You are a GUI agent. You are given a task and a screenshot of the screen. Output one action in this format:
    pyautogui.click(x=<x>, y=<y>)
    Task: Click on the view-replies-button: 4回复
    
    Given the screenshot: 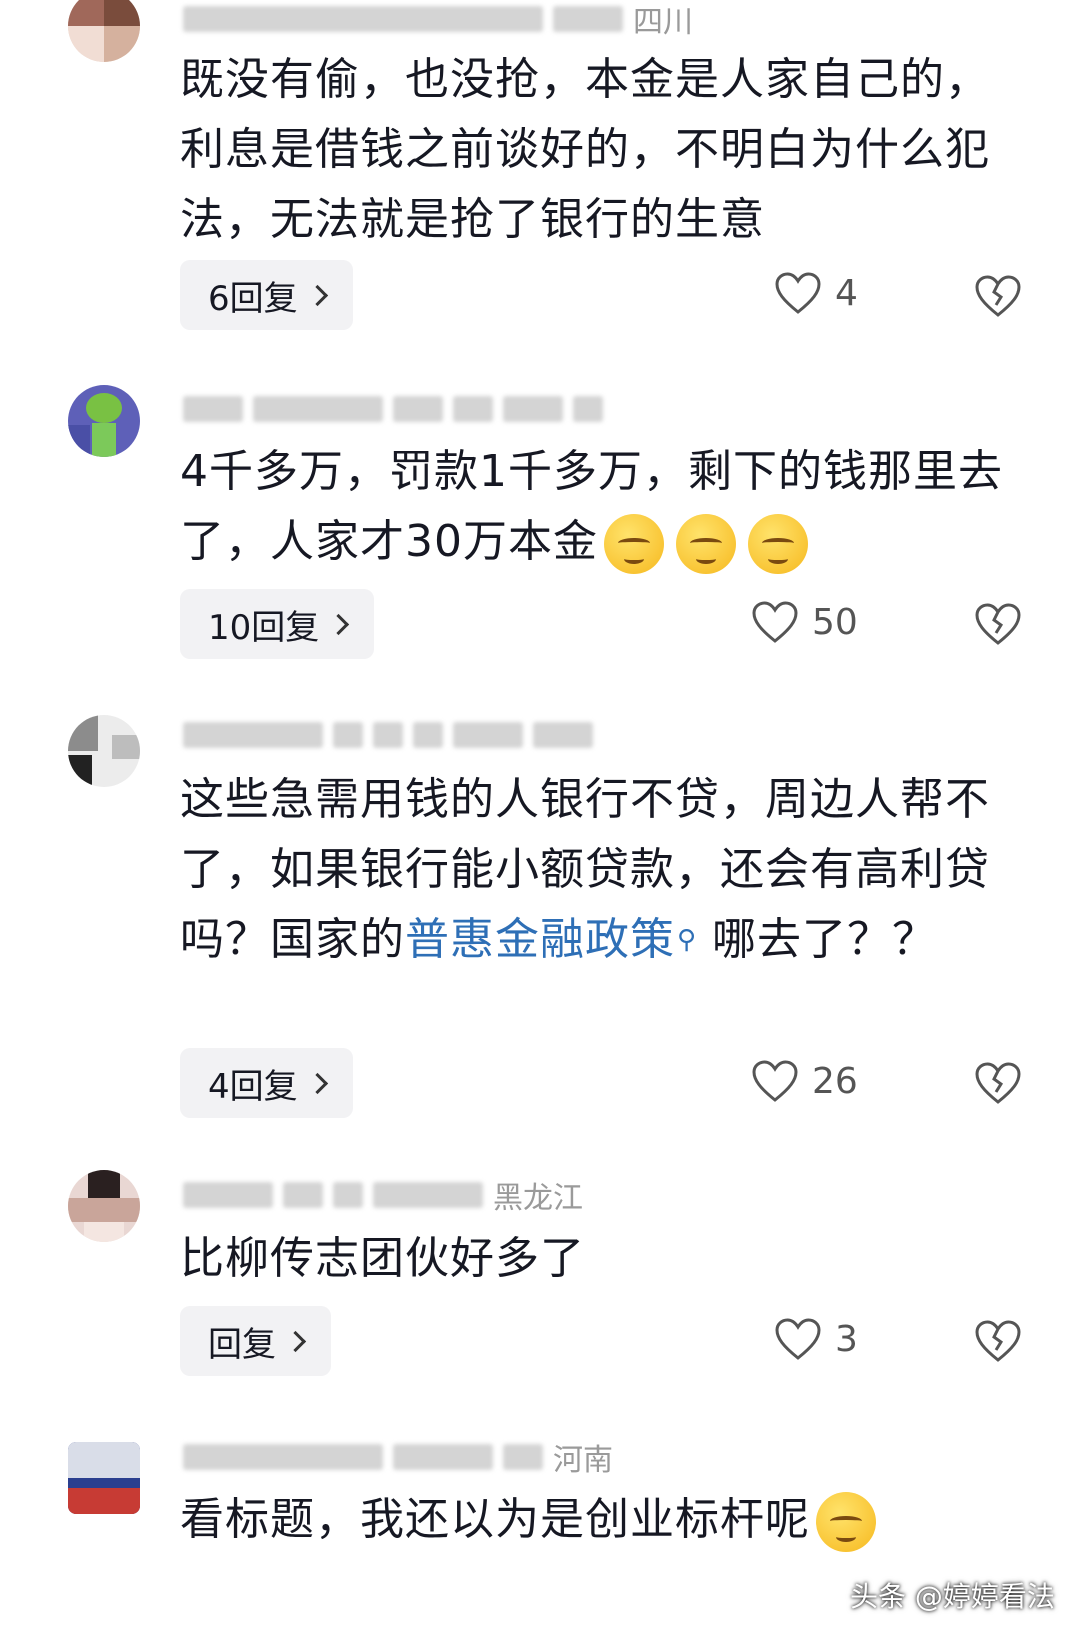 What is the action you would take?
    pyautogui.click(x=266, y=1083)
    